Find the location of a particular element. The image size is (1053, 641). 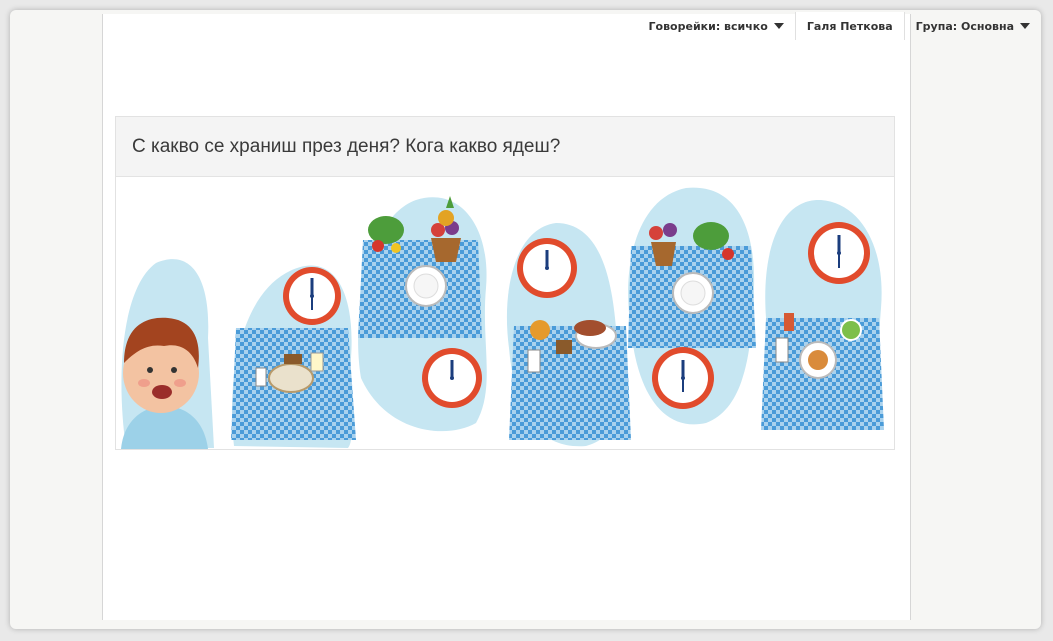

user-menu: Галя Петкова is located at coordinates (849, 26).